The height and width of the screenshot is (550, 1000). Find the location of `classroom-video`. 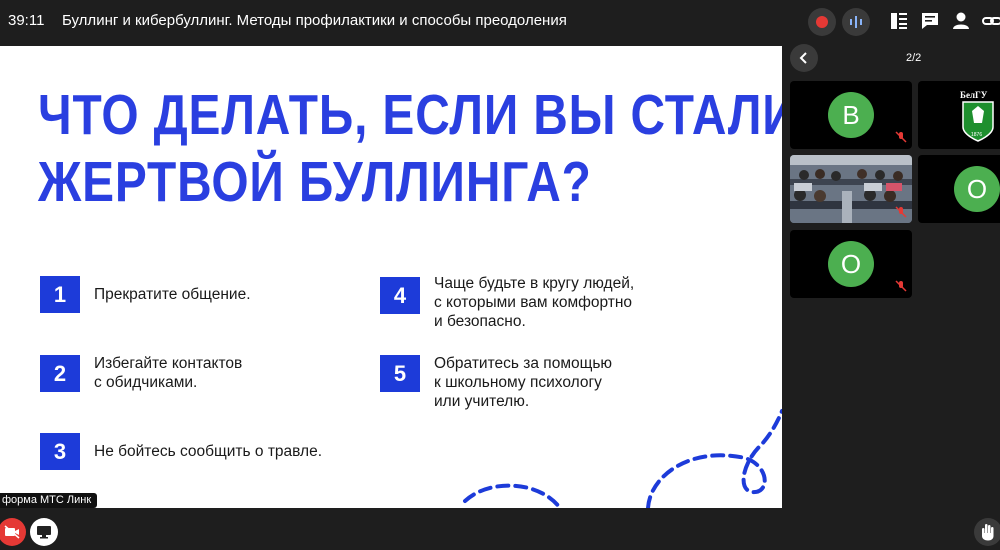

classroom-video is located at coordinates (851, 189).